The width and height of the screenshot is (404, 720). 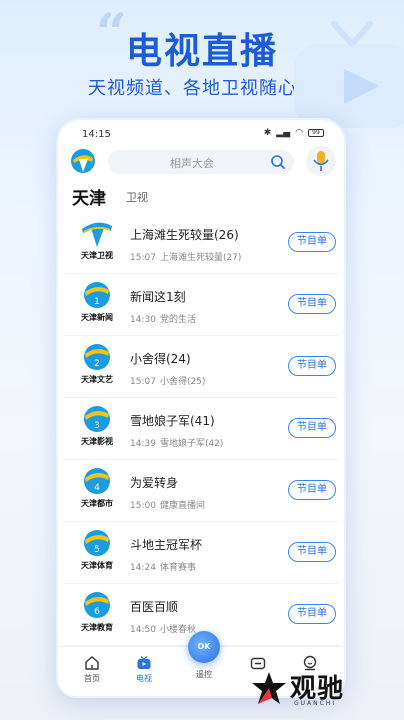 I want to click on wifi-icon: ◠, so click(x=299, y=133).